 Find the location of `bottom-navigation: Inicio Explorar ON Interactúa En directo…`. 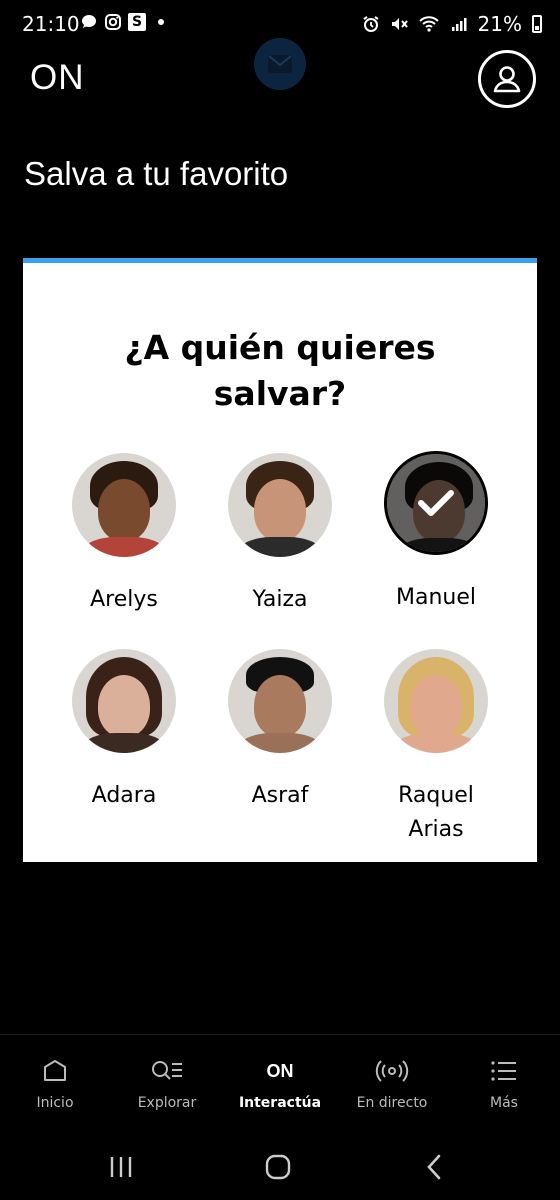

bottom-navigation: Inicio Explorar ON Interactúa En directo… is located at coordinates (280, 1085).